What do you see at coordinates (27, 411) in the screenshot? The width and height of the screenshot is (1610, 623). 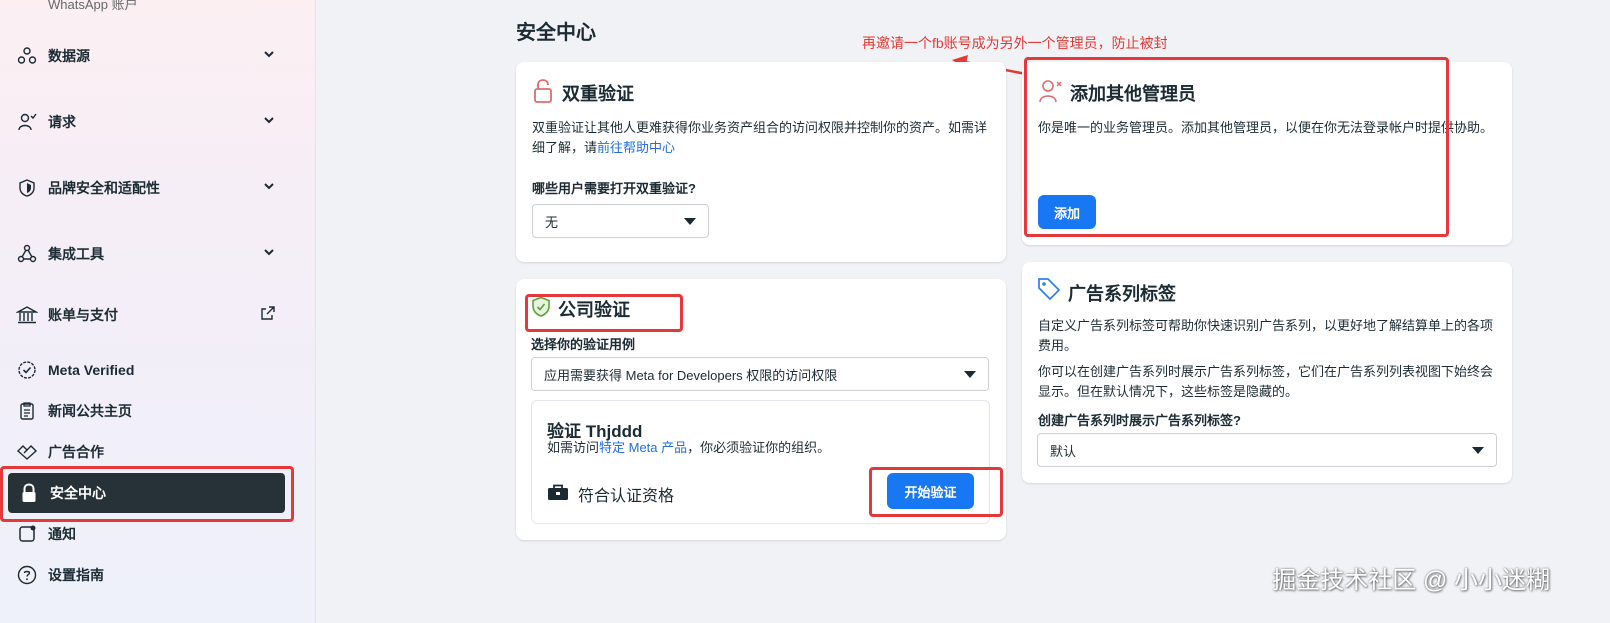 I see `clipboard-icon` at bounding box center [27, 411].